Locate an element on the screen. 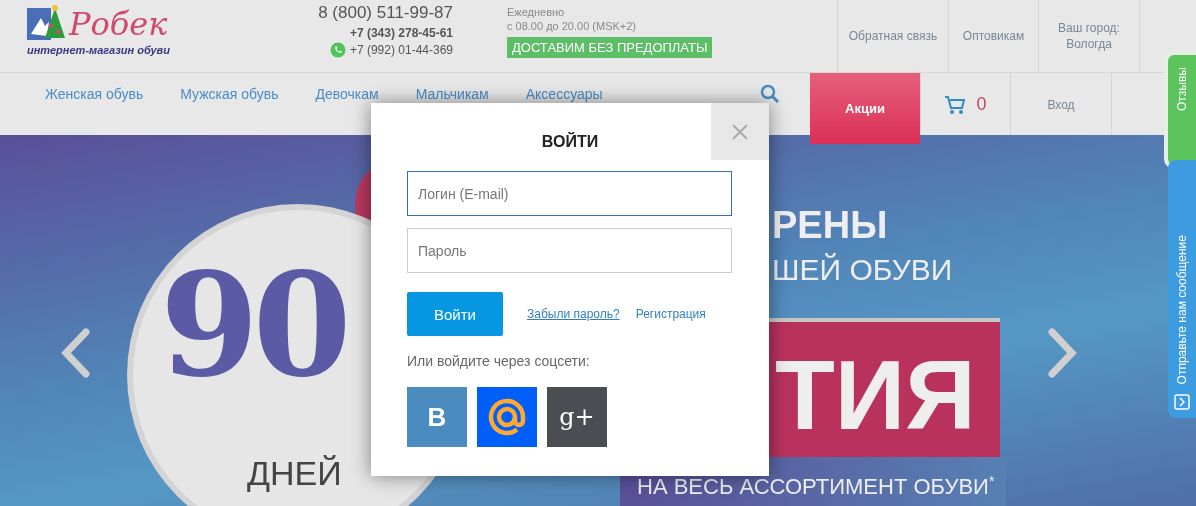 This screenshot has width=1196, height=506. close-icon is located at coordinates (740, 131).